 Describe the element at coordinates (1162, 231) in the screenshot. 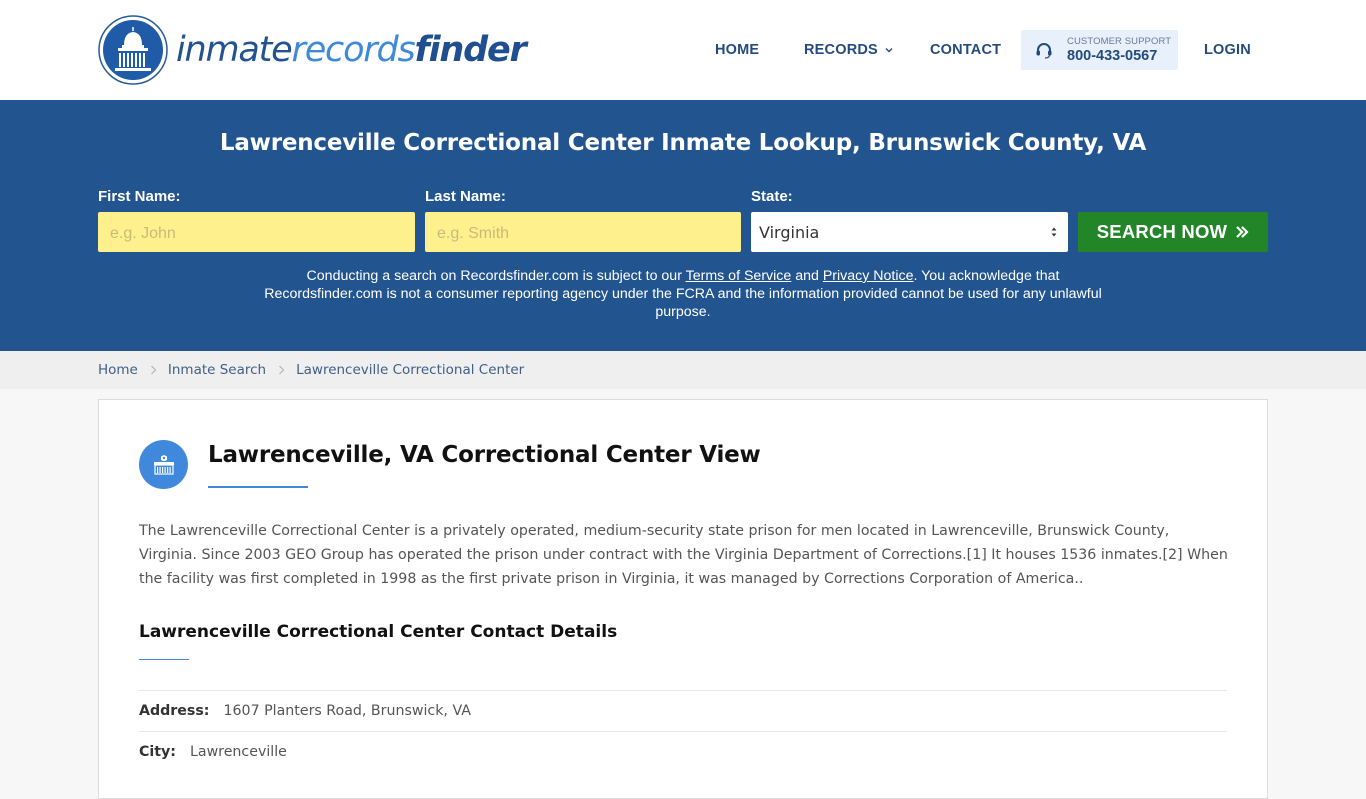

I see `search-now-label: SEARCH NOW` at that location.